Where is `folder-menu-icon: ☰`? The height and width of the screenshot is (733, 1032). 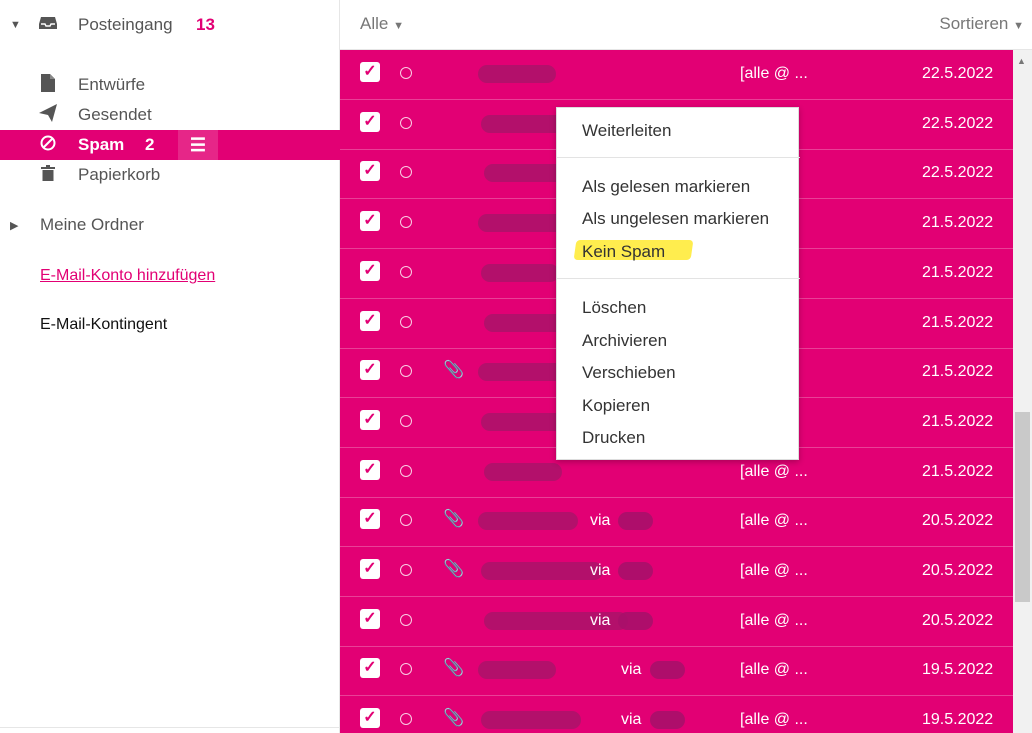 folder-menu-icon: ☰ is located at coordinates (198, 145).